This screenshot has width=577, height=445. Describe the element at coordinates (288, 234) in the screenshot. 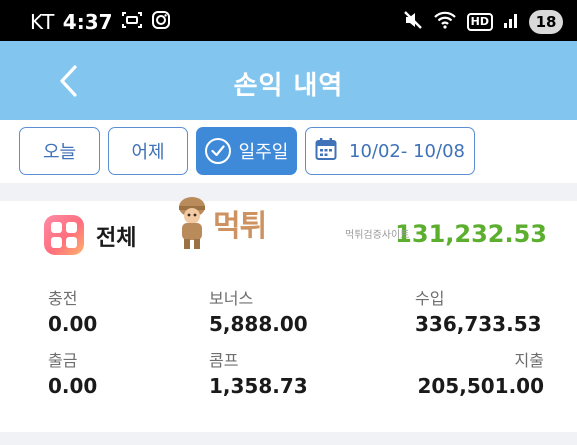

I see `total-summary-row: 전체 131,232.53` at that location.